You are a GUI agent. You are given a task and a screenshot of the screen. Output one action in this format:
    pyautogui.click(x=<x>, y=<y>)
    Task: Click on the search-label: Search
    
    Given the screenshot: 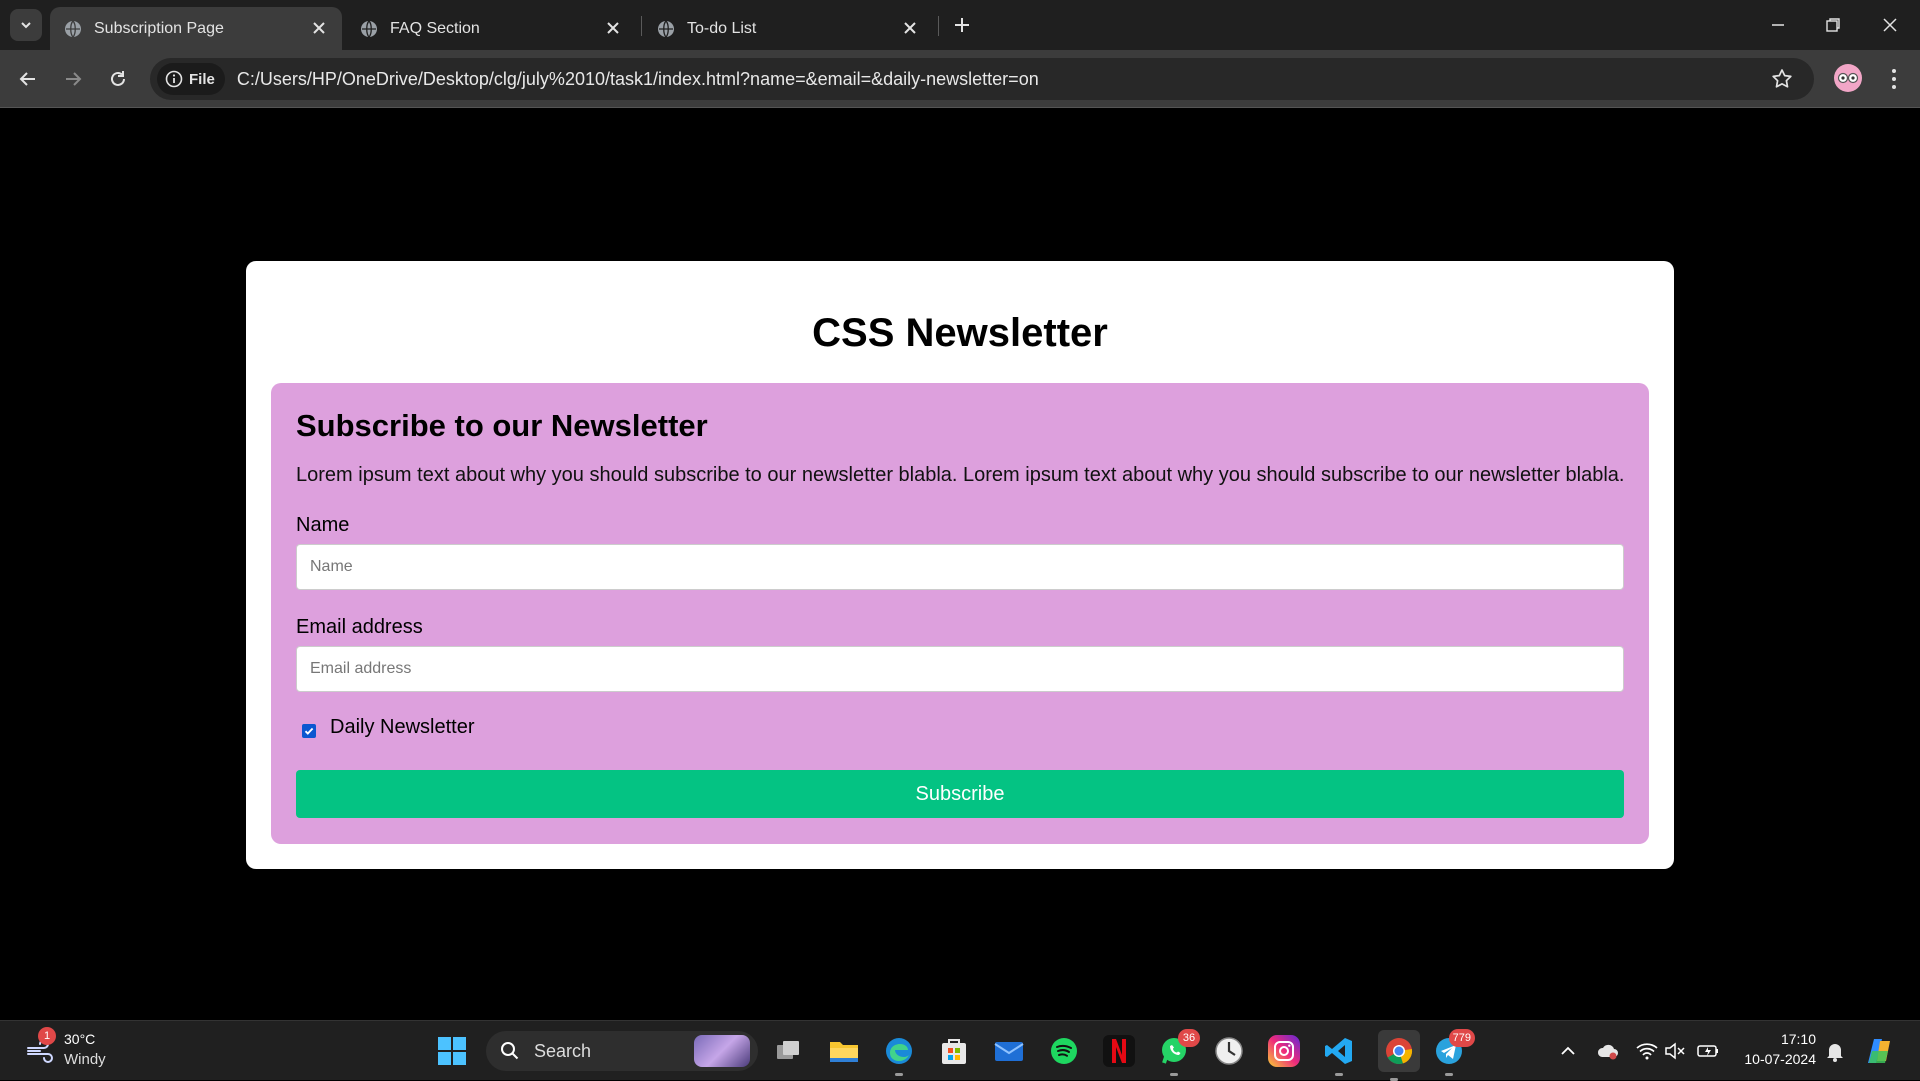 What is the action you would take?
    pyautogui.click(x=563, y=1050)
    